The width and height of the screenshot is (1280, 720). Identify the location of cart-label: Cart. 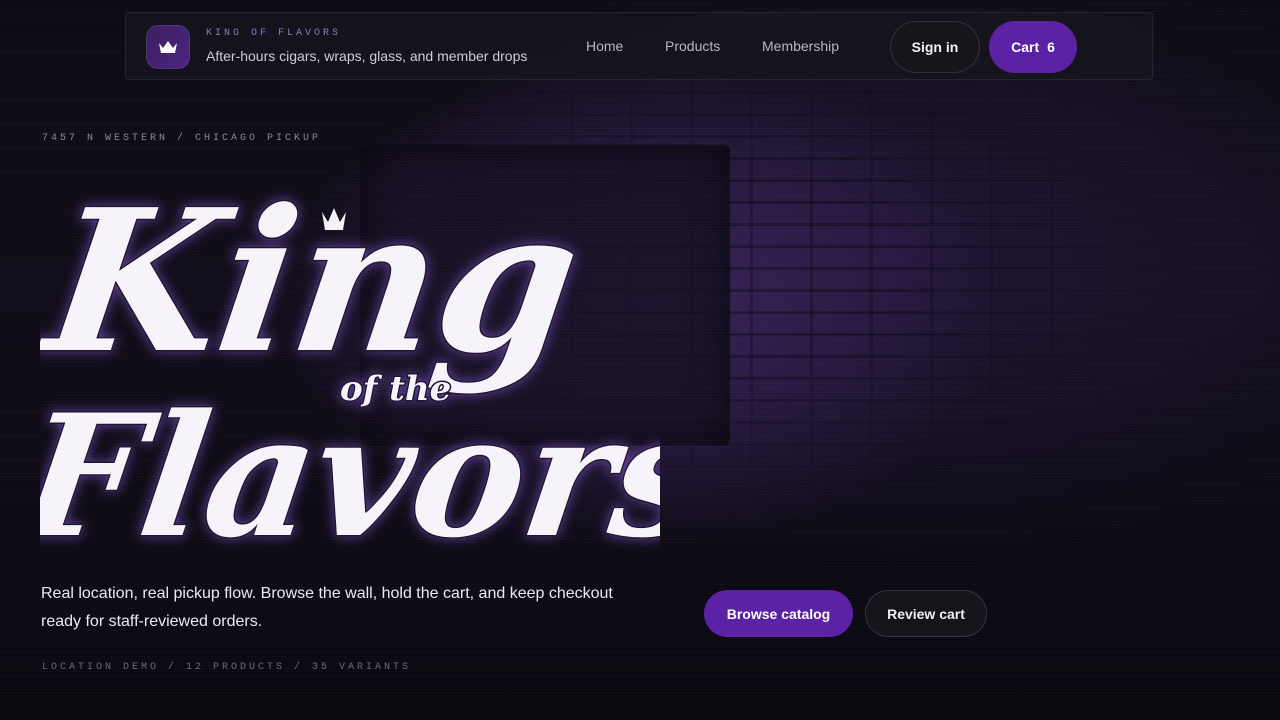
(1025, 47).